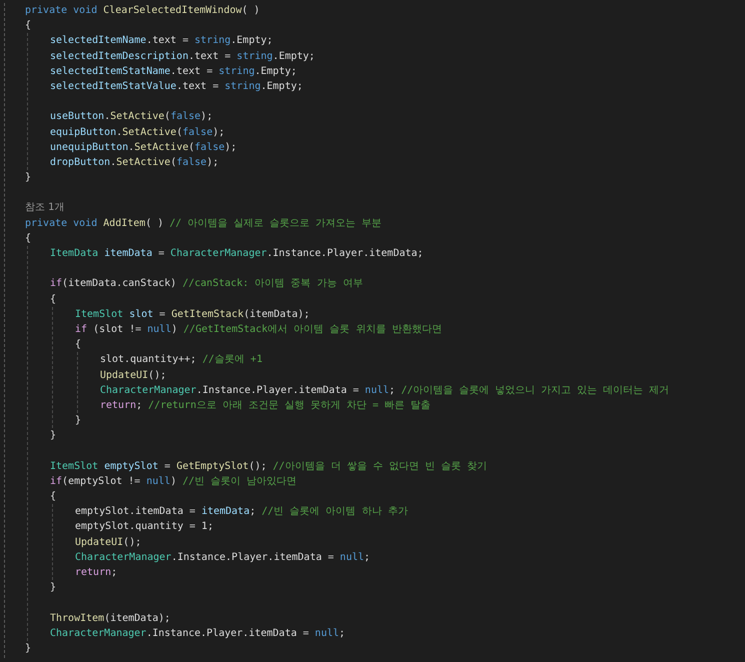 The image size is (745, 662). Describe the element at coordinates (258, 329) in the screenshot. I see `code-line: if (slot != null) //GetItemStack에서 아이템 슬롯 위치를 반환했다면` at that location.